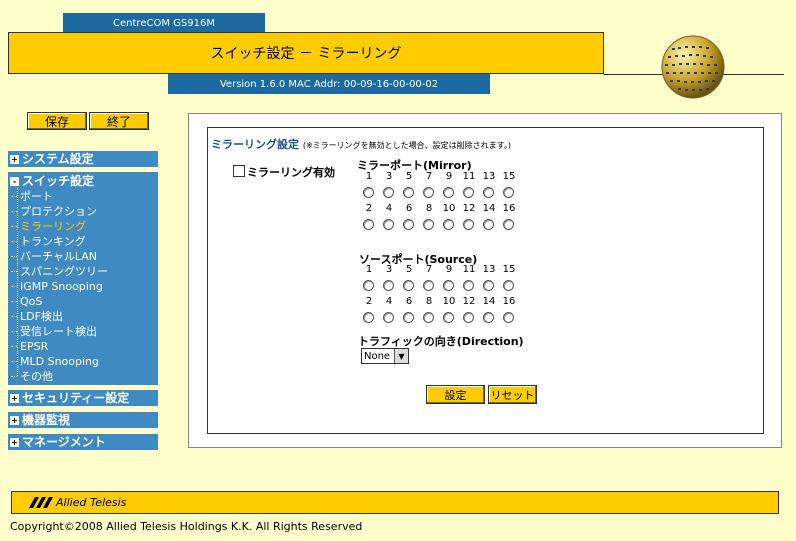 The height and width of the screenshot is (541, 796). I want to click on menu-item-rx-rate: 受信レート検出, so click(53, 331).